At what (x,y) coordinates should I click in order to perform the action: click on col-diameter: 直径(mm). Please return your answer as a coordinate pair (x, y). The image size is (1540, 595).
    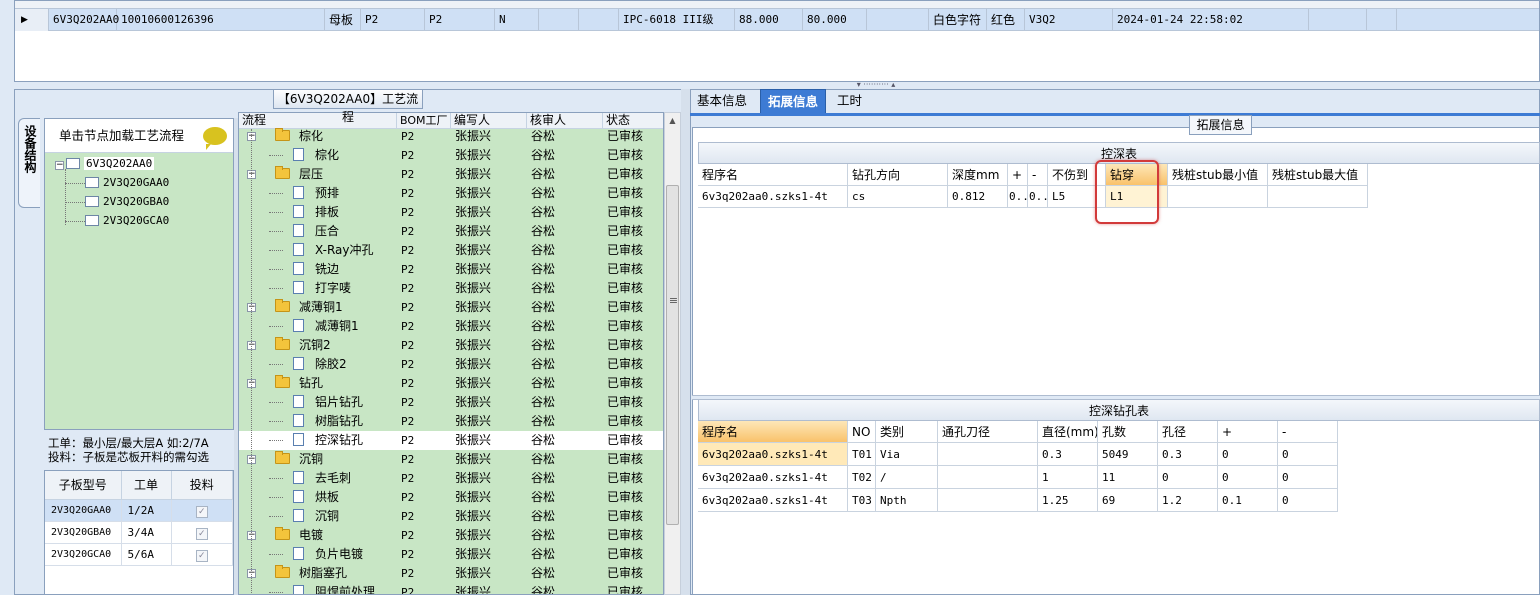
    Looking at the image, I should click on (1068, 432).